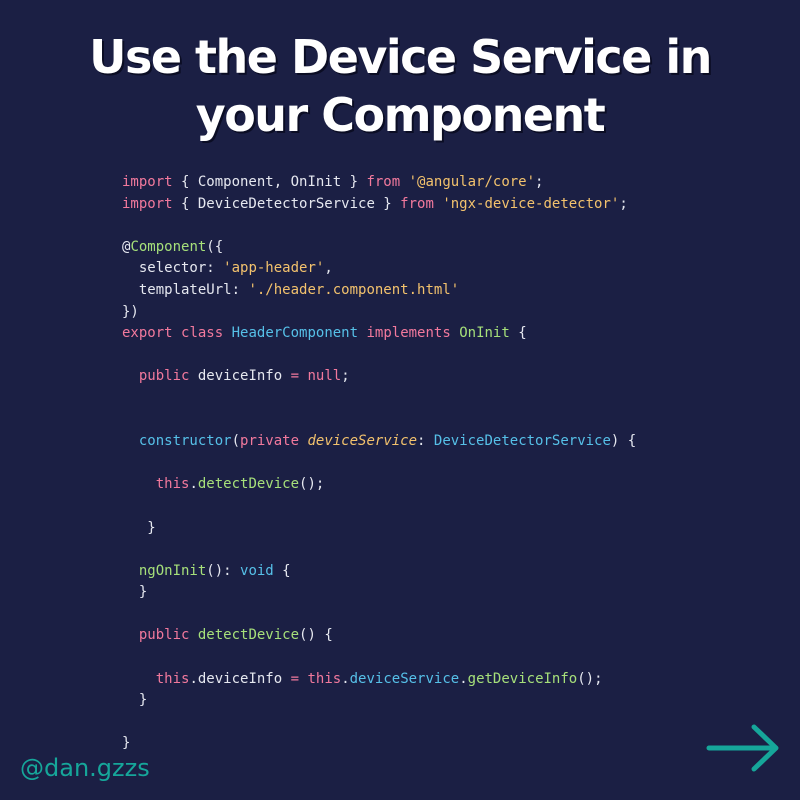  Describe the element at coordinates (147, 333) in the screenshot. I see `code-token: export` at that location.